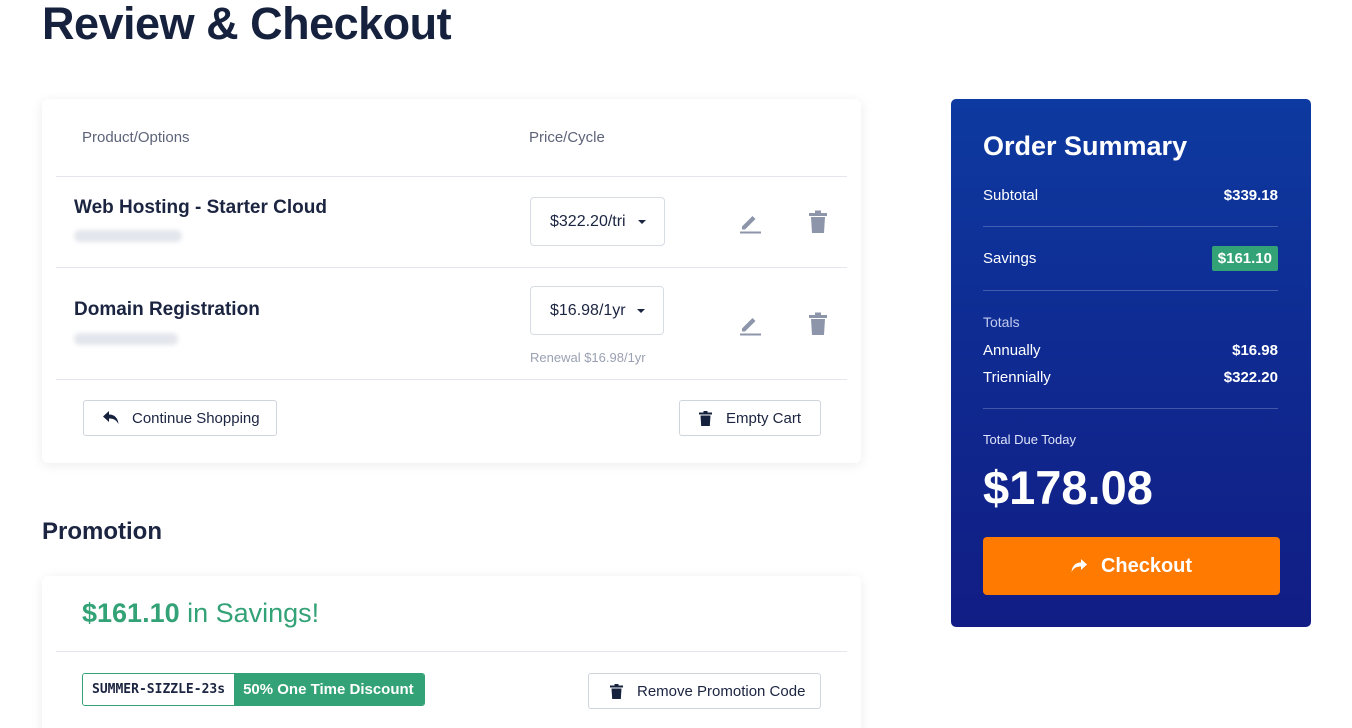 The width and height of the screenshot is (1352, 728). I want to click on promotion-heading: Promotion, so click(102, 531).